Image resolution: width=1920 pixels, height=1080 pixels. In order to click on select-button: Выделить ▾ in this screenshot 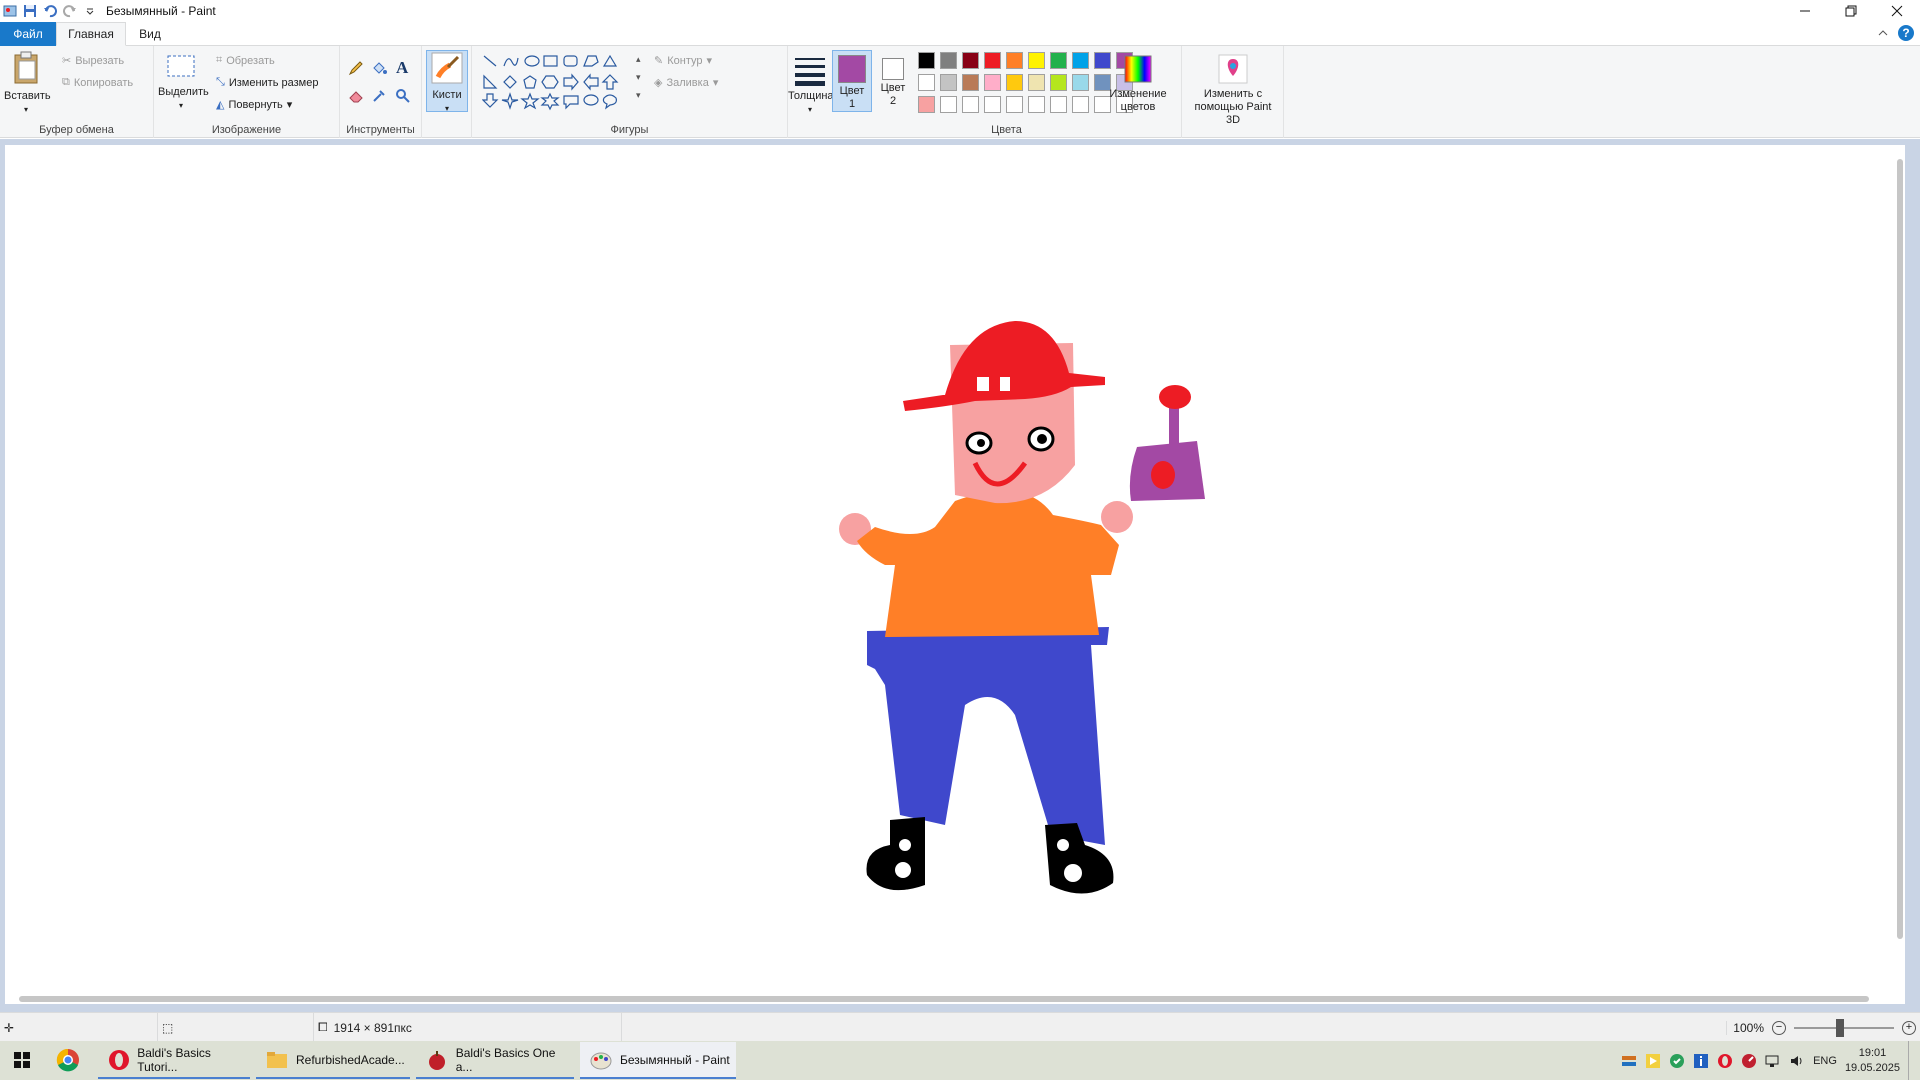, I will do `click(183, 81)`.